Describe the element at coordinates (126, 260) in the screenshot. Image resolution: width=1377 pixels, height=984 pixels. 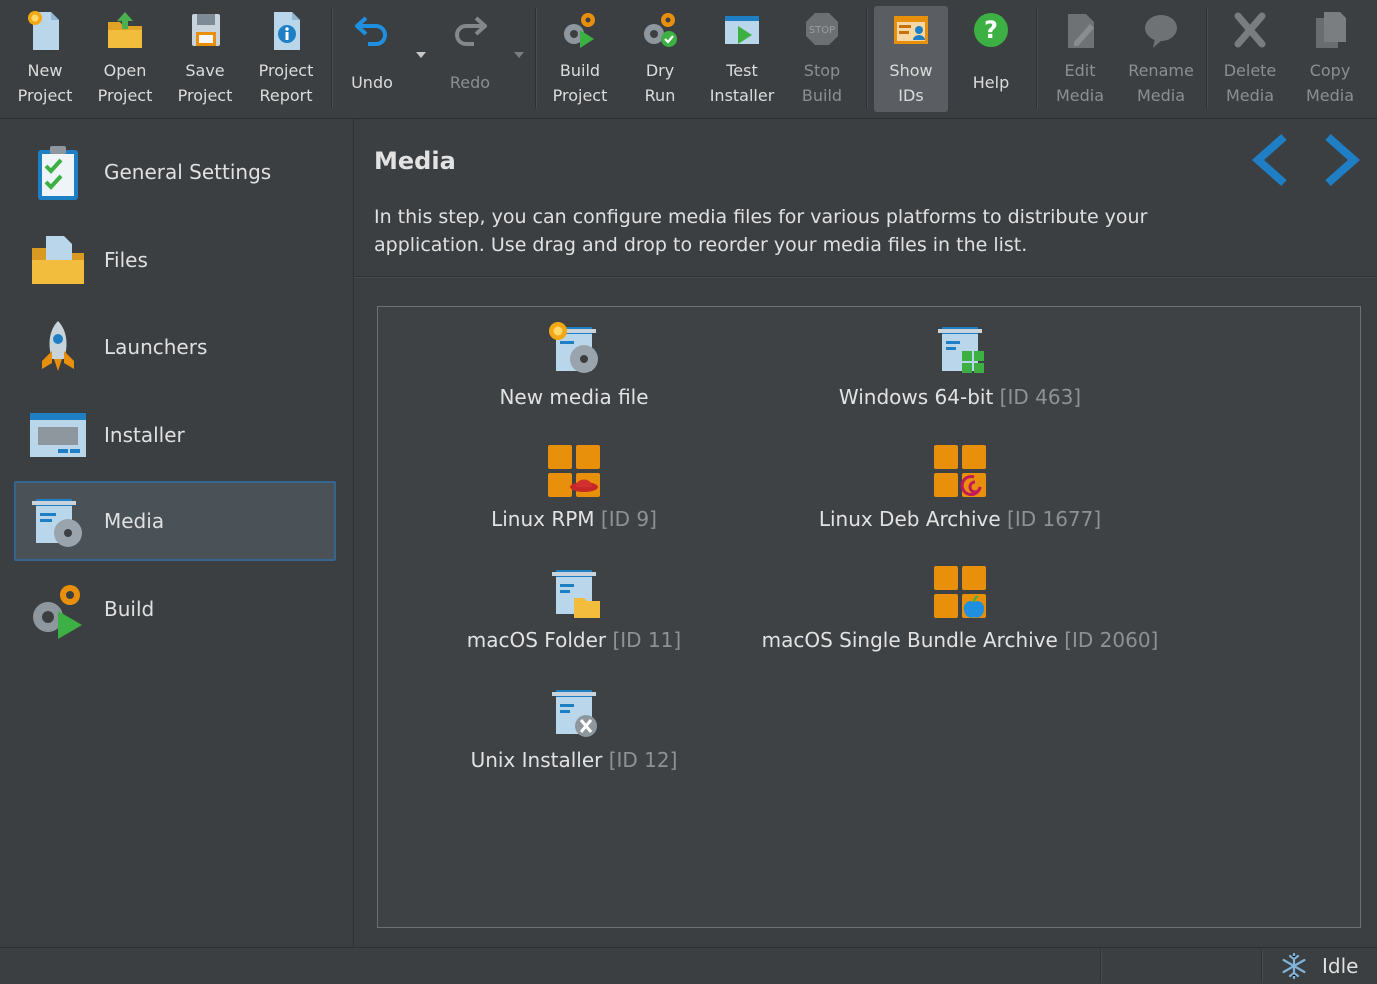
I see `sidebar-item-label: Files` at that location.